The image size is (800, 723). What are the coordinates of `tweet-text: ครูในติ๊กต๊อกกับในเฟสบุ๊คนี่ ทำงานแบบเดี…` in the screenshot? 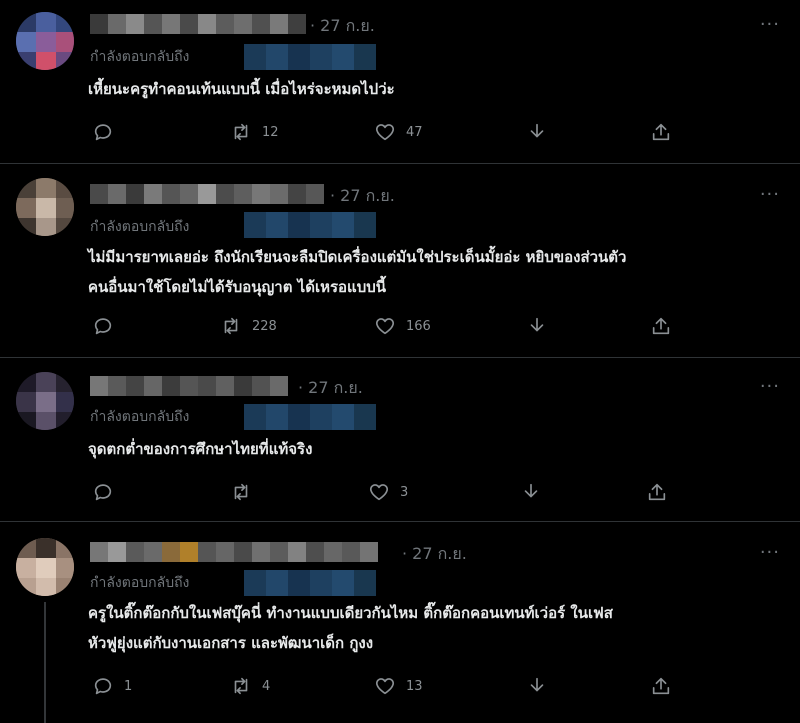 It's located at (437, 628).